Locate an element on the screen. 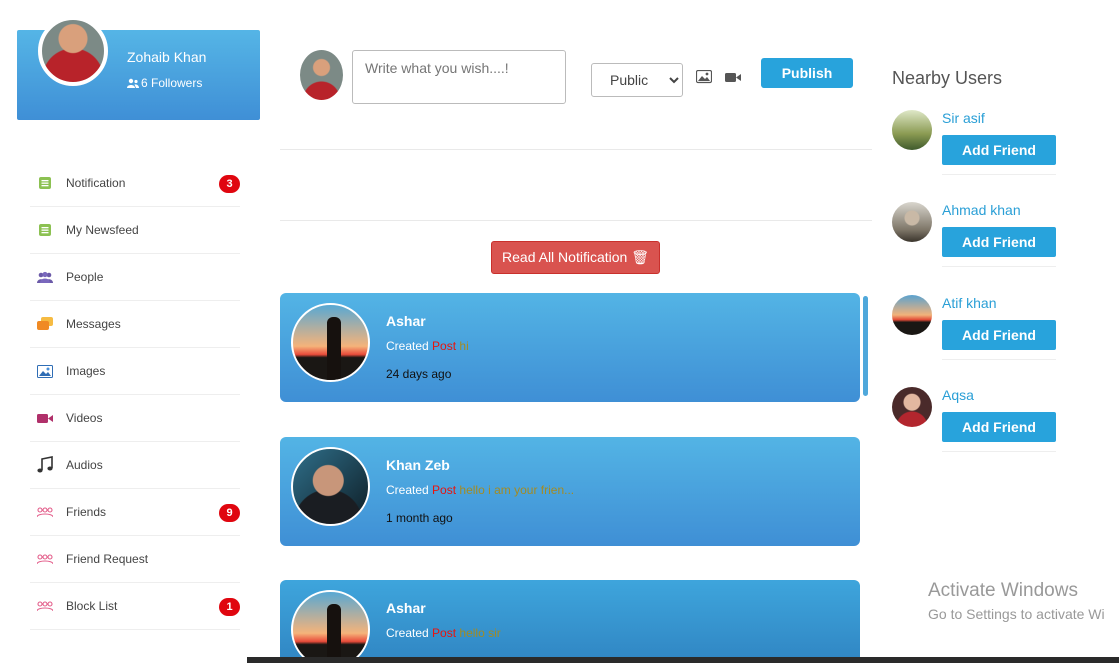 This screenshot has height=663, width=1119. notification-badge: 3 is located at coordinates (229, 184).